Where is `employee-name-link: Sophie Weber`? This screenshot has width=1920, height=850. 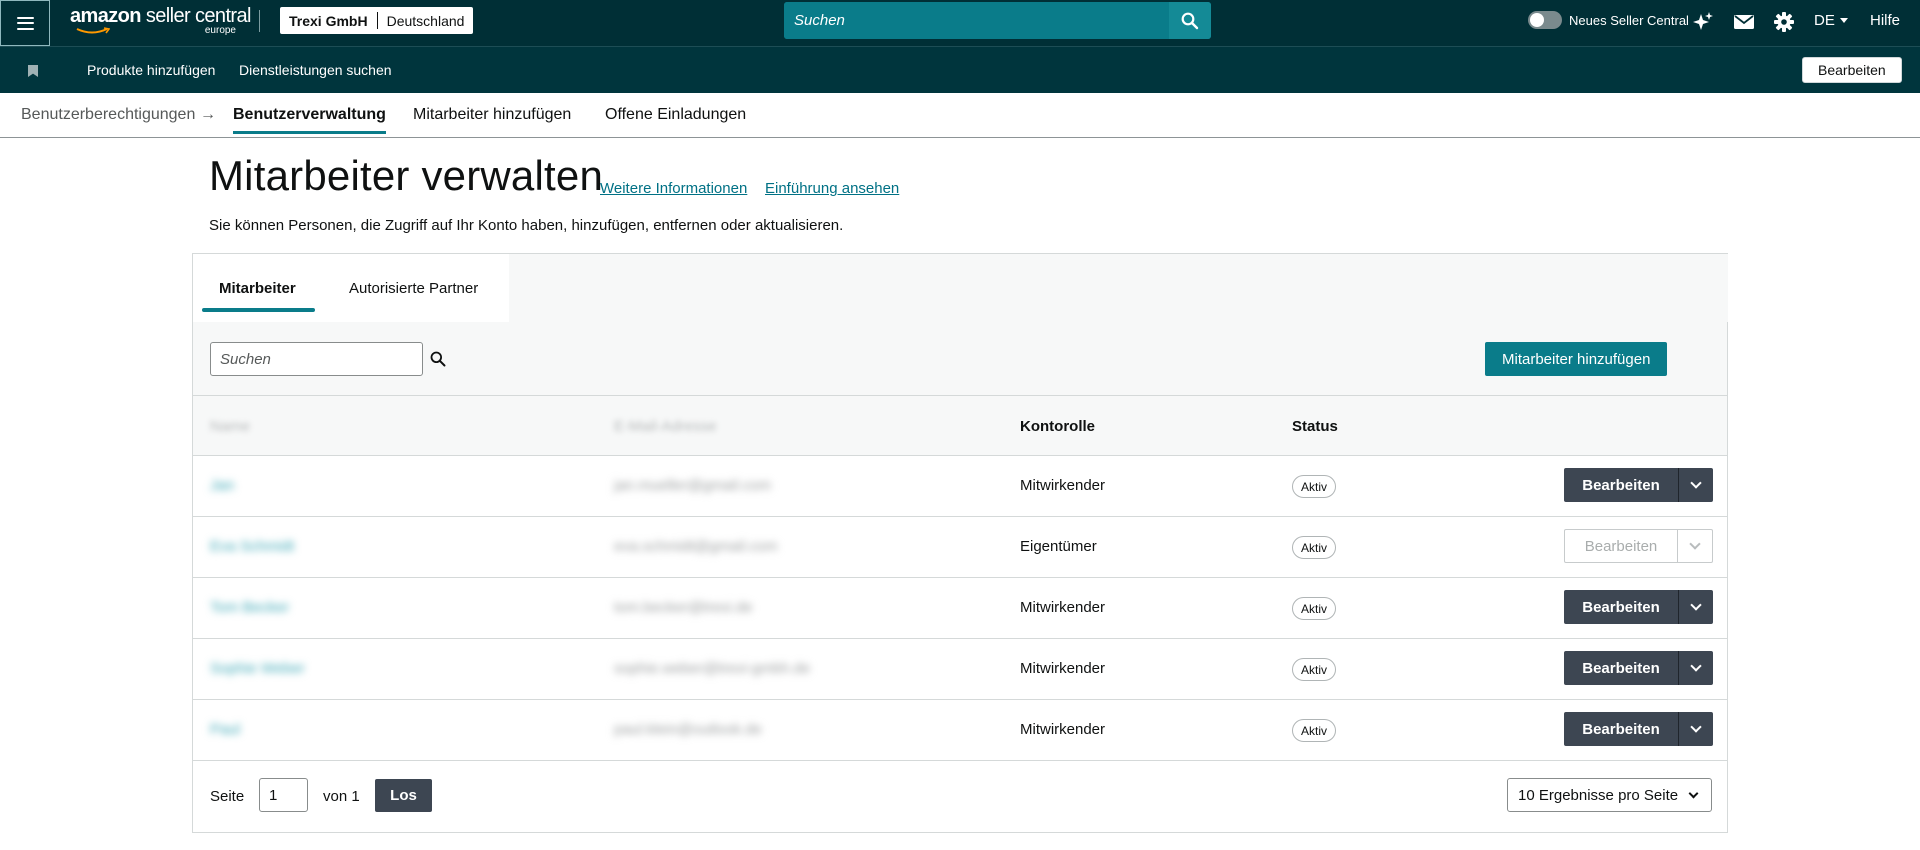
employee-name-link: Sophie Weber is located at coordinates (257, 668).